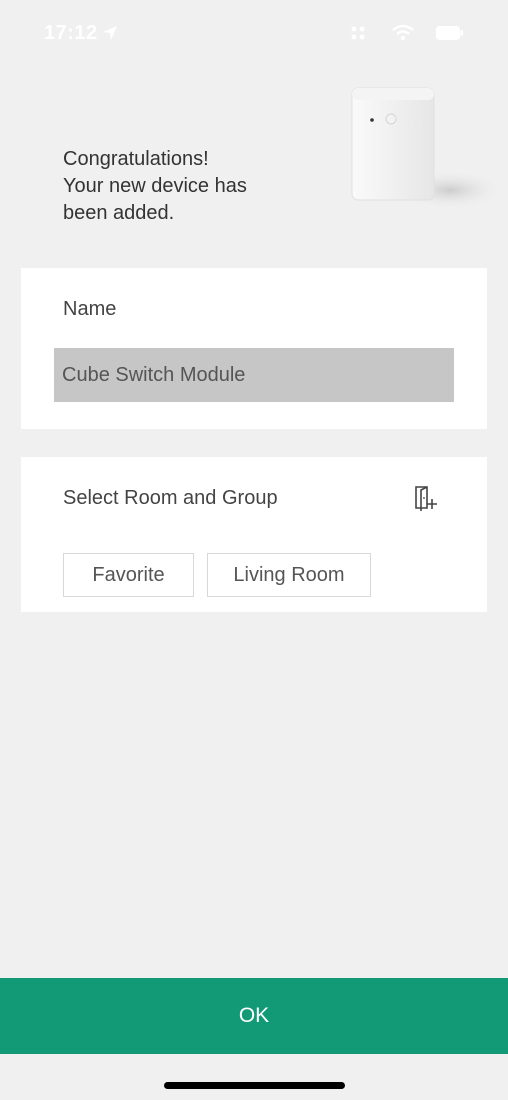 The image size is (508, 1100). What do you see at coordinates (254, 1085) in the screenshot?
I see `home-indicator` at bounding box center [254, 1085].